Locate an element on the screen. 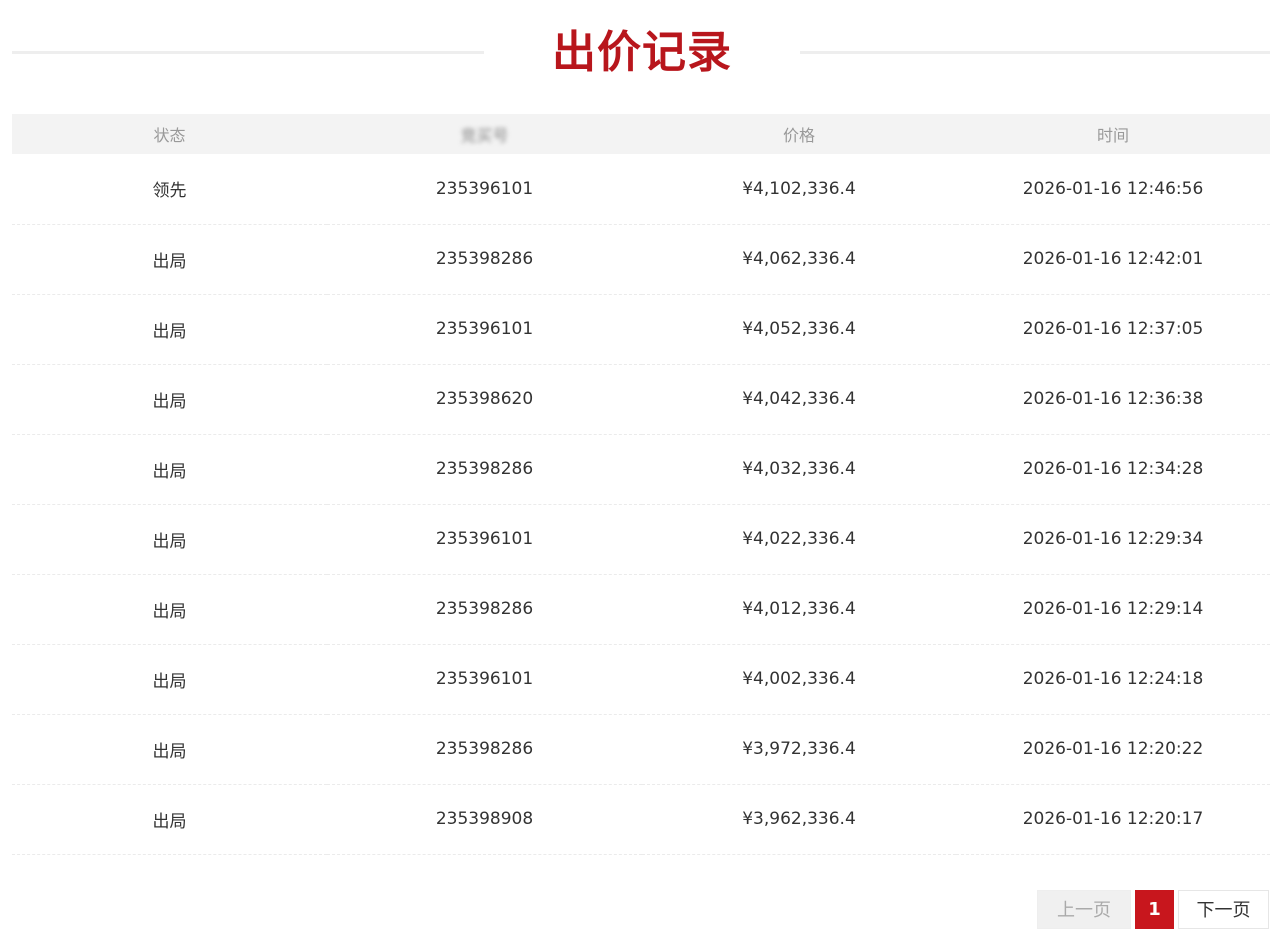  cell-status: 领先 is located at coordinates (169, 191).